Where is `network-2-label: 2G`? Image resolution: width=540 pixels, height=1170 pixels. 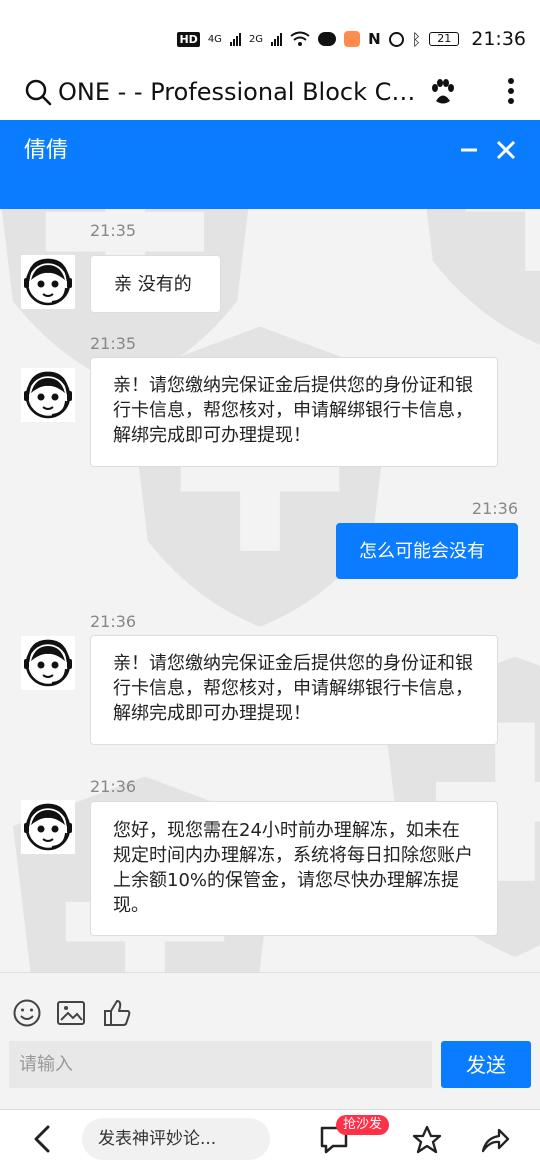
network-2-label: 2G is located at coordinates (256, 39).